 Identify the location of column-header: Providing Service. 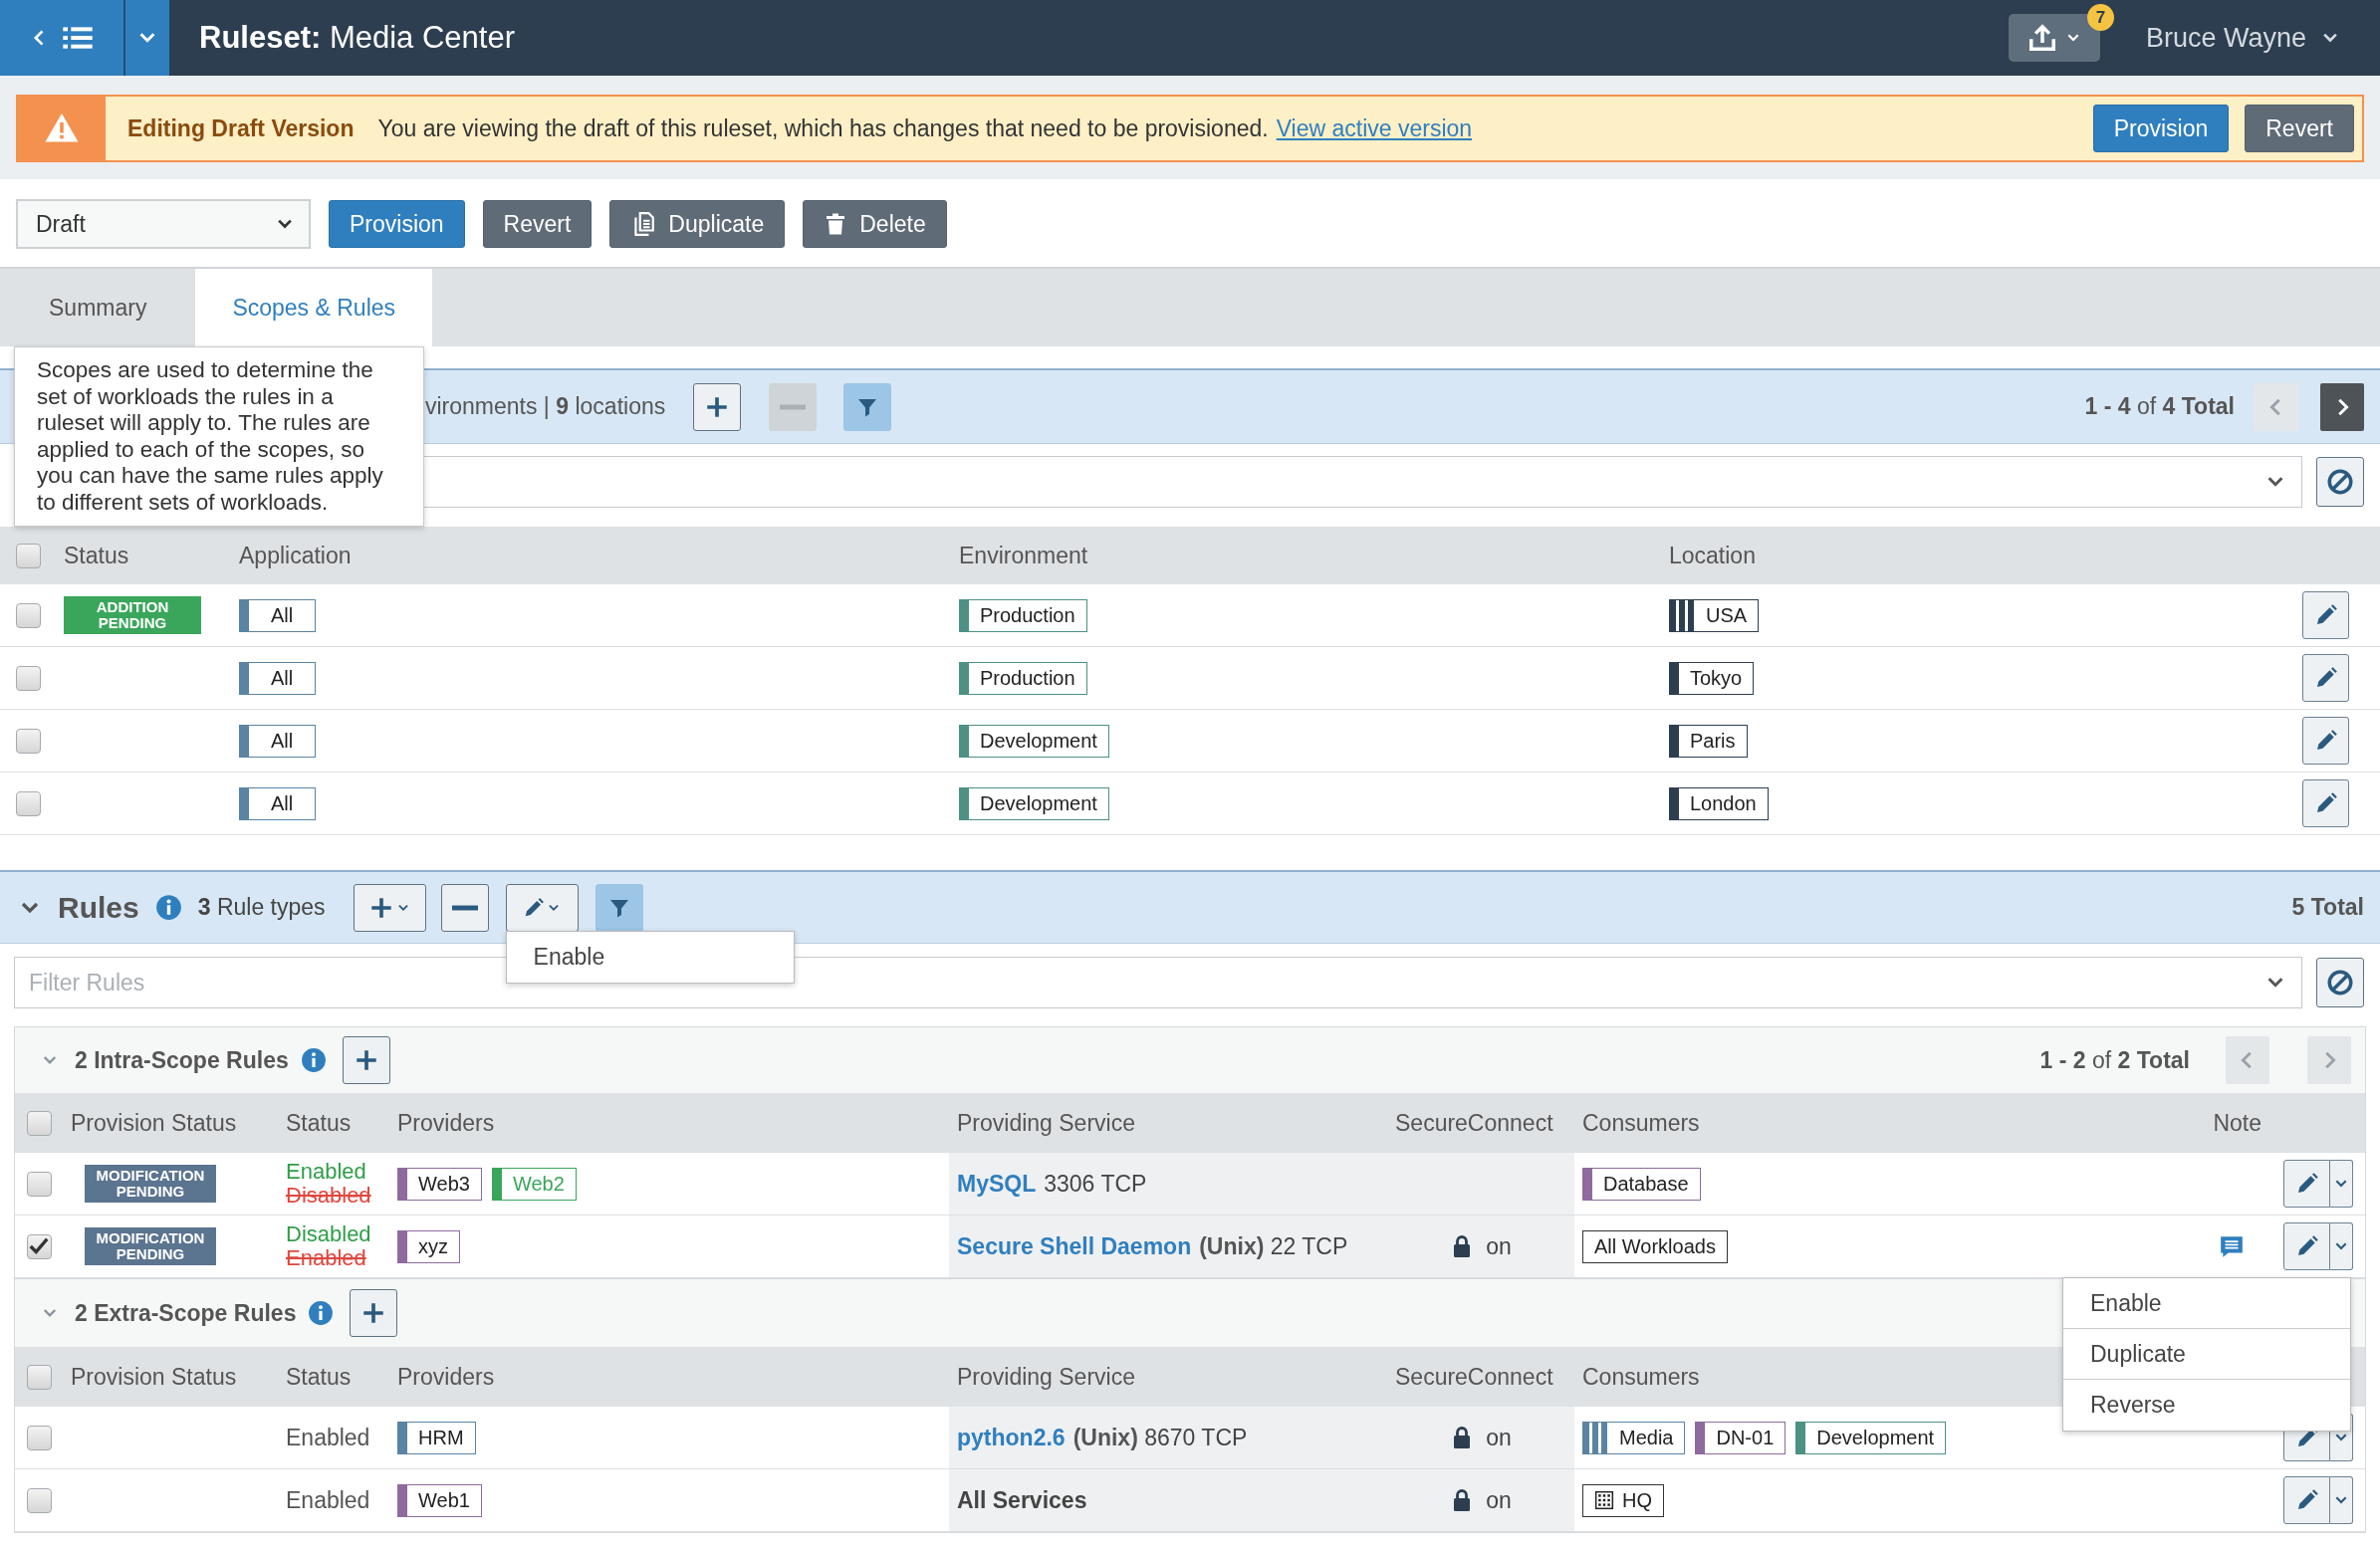
(1046, 1123).